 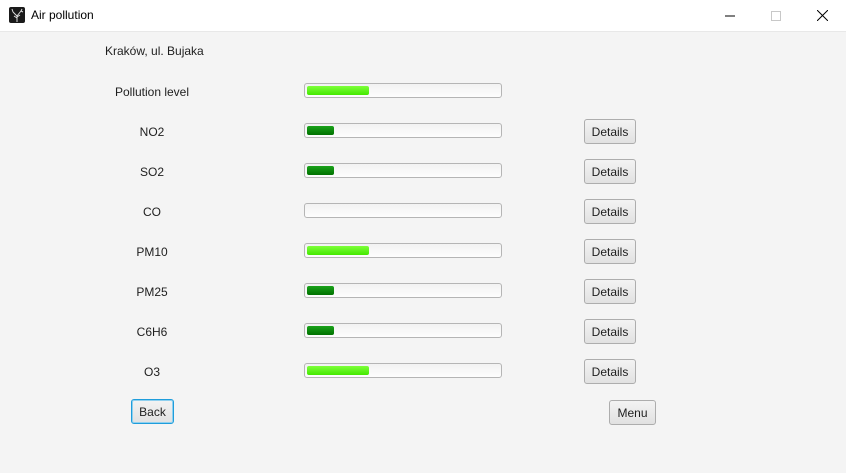 I want to click on so2-label: SO2, so click(x=151, y=172).